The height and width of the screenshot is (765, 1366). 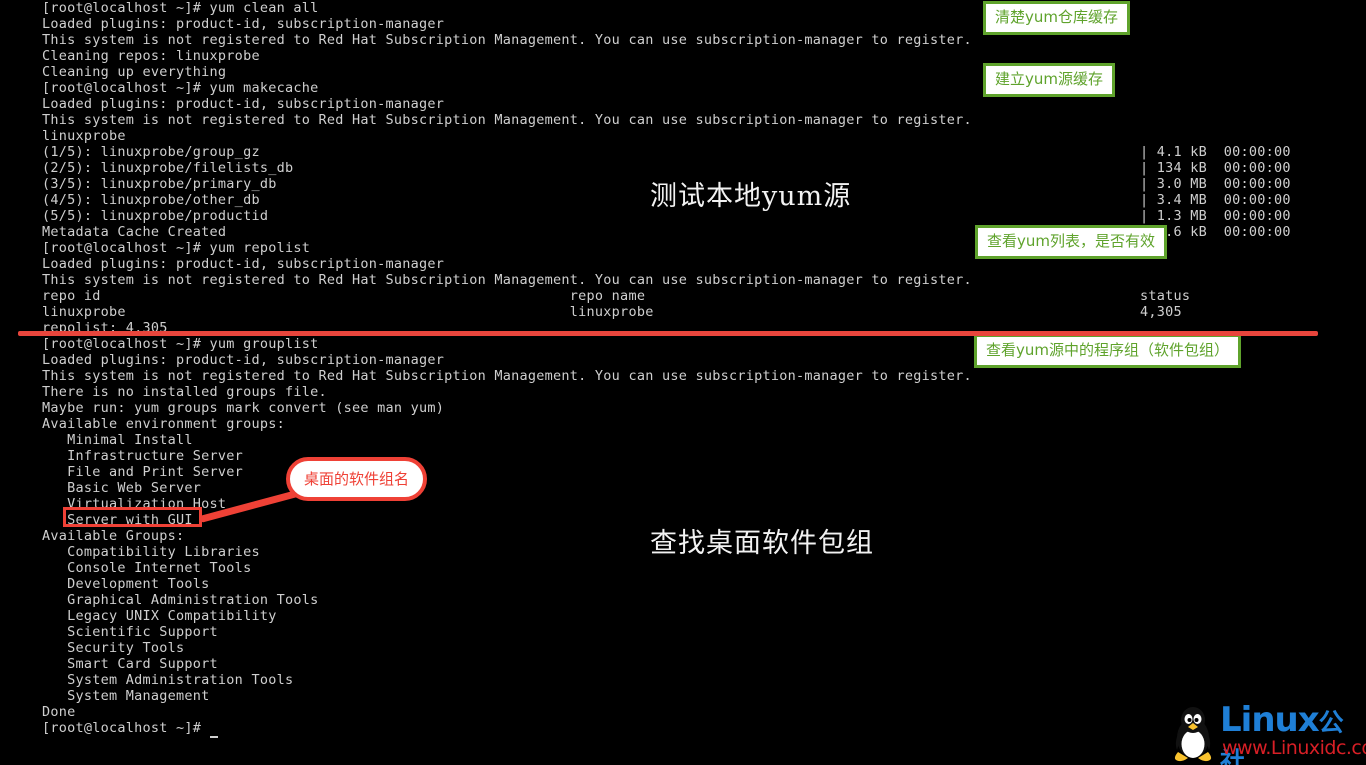 I want to click on terminal-line: Scientific Support, so click(x=704, y=632).